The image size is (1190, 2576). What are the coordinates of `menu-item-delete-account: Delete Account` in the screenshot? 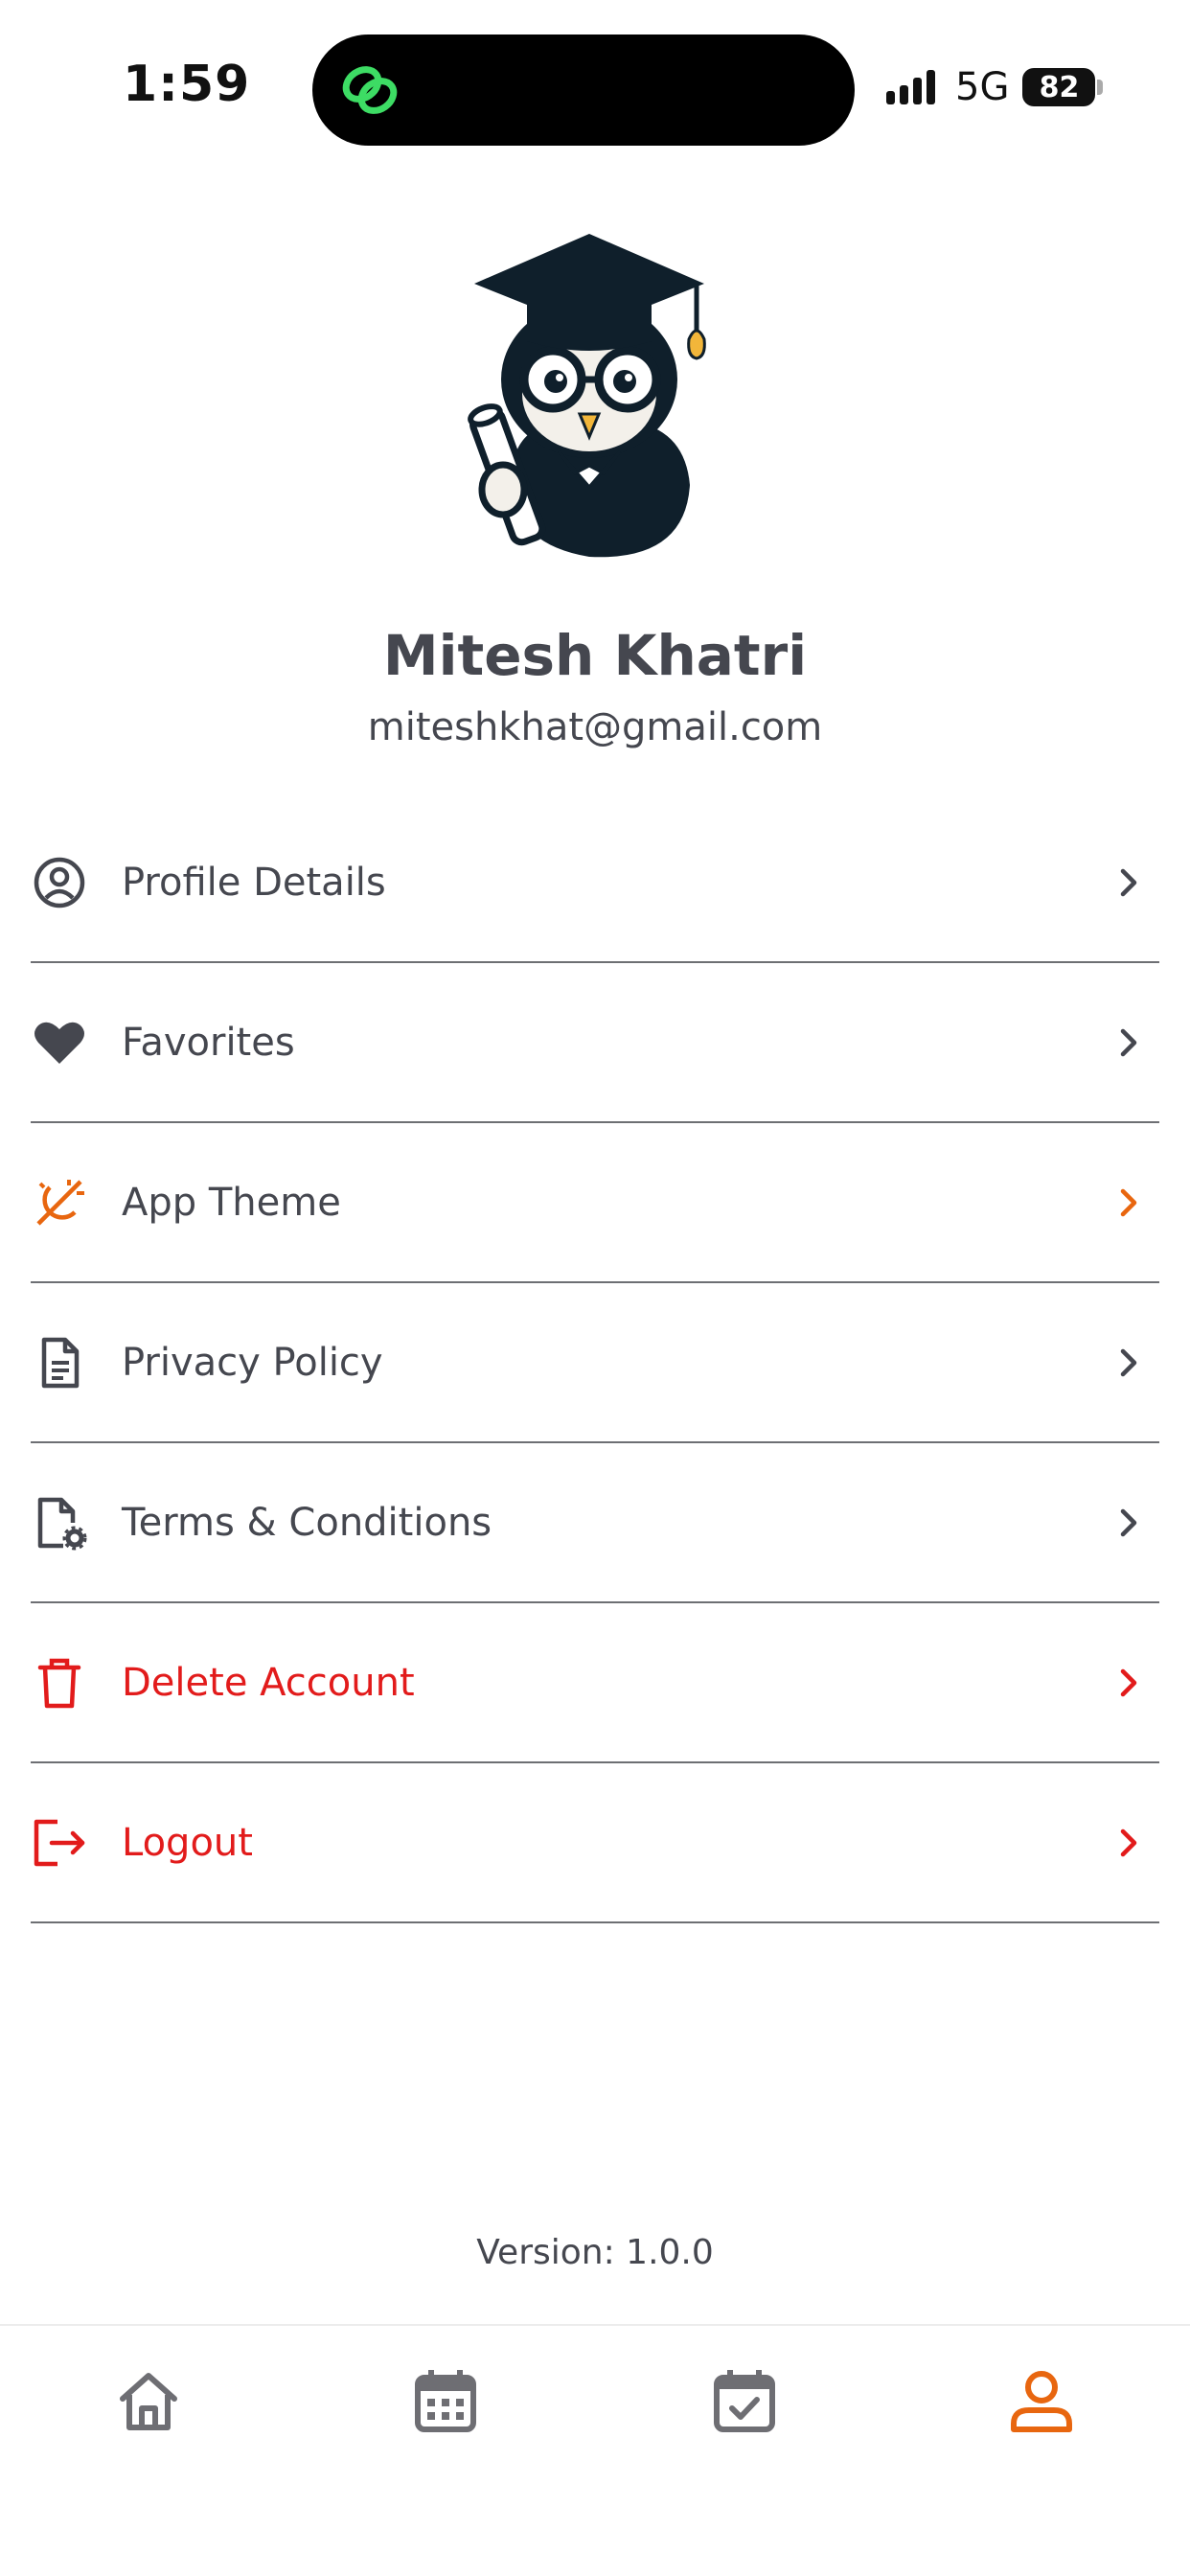 It's located at (595, 1683).